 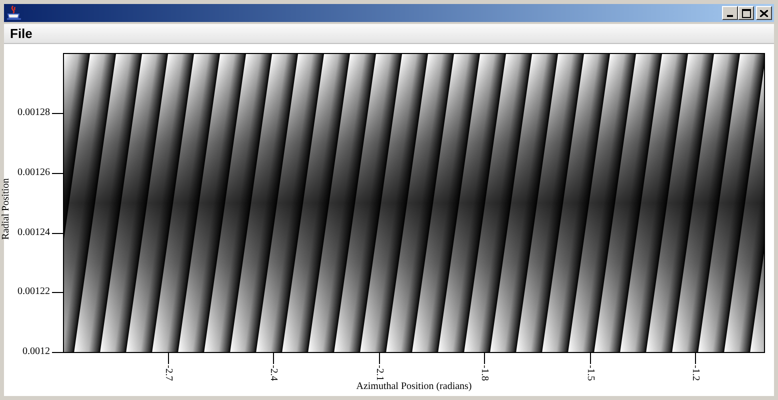 I want to click on maximize-button, so click(x=746, y=13).